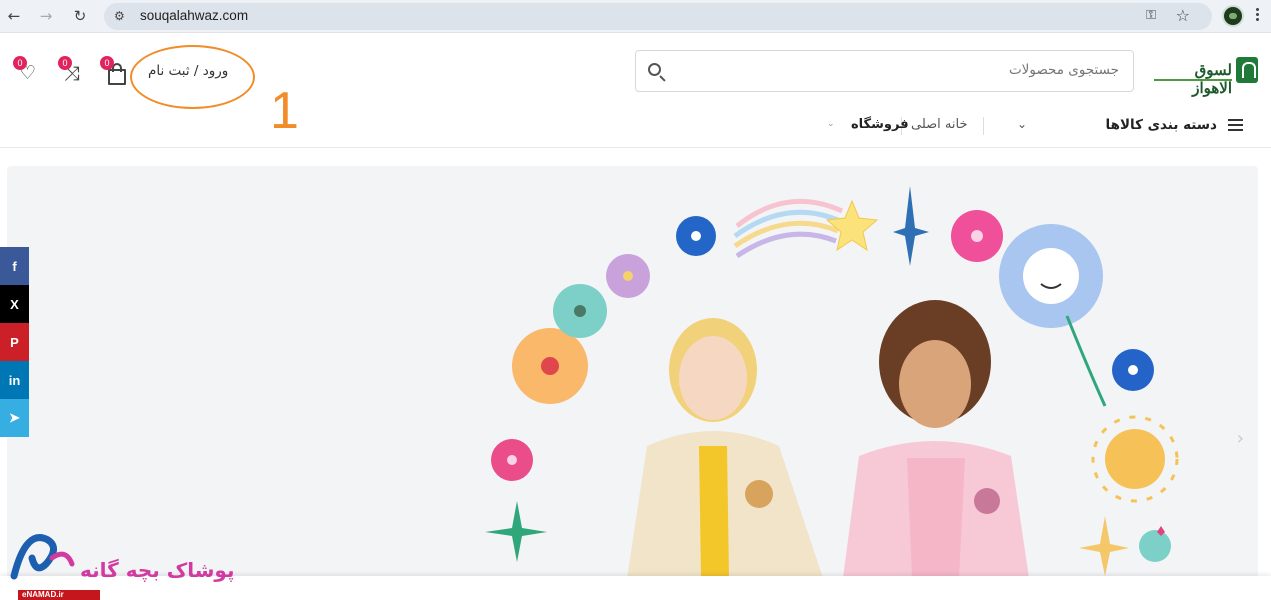 The image size is (1271, 600). What do you see at coordinates (59, 595) in the screenshot?
I see `enamad-badge: eNAMAD.ir` at bounding box center [59, 595].